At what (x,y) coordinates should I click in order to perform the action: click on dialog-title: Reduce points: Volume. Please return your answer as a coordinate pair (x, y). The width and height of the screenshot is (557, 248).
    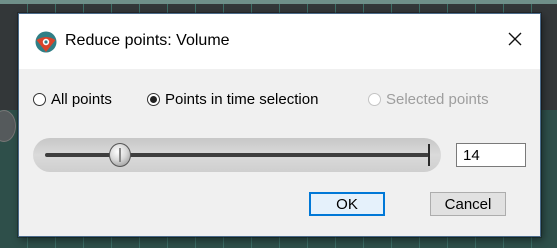
    Looking at the image, I should click on (147, 40).